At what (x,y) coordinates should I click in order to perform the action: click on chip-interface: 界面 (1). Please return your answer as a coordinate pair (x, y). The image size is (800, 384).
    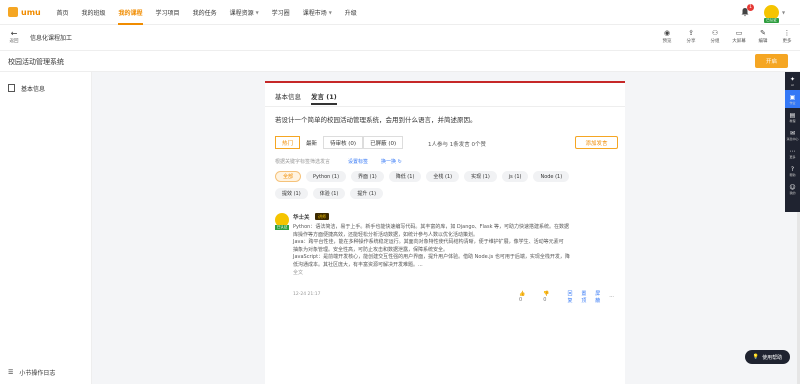
    Looking at the image, I should click on (367, 176).